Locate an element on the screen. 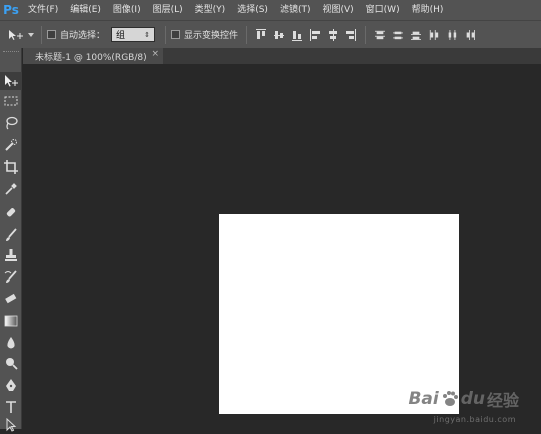 The width and height of the screenshot is (541, 434). chevron-down-icon is located at coordinates (31, 35).